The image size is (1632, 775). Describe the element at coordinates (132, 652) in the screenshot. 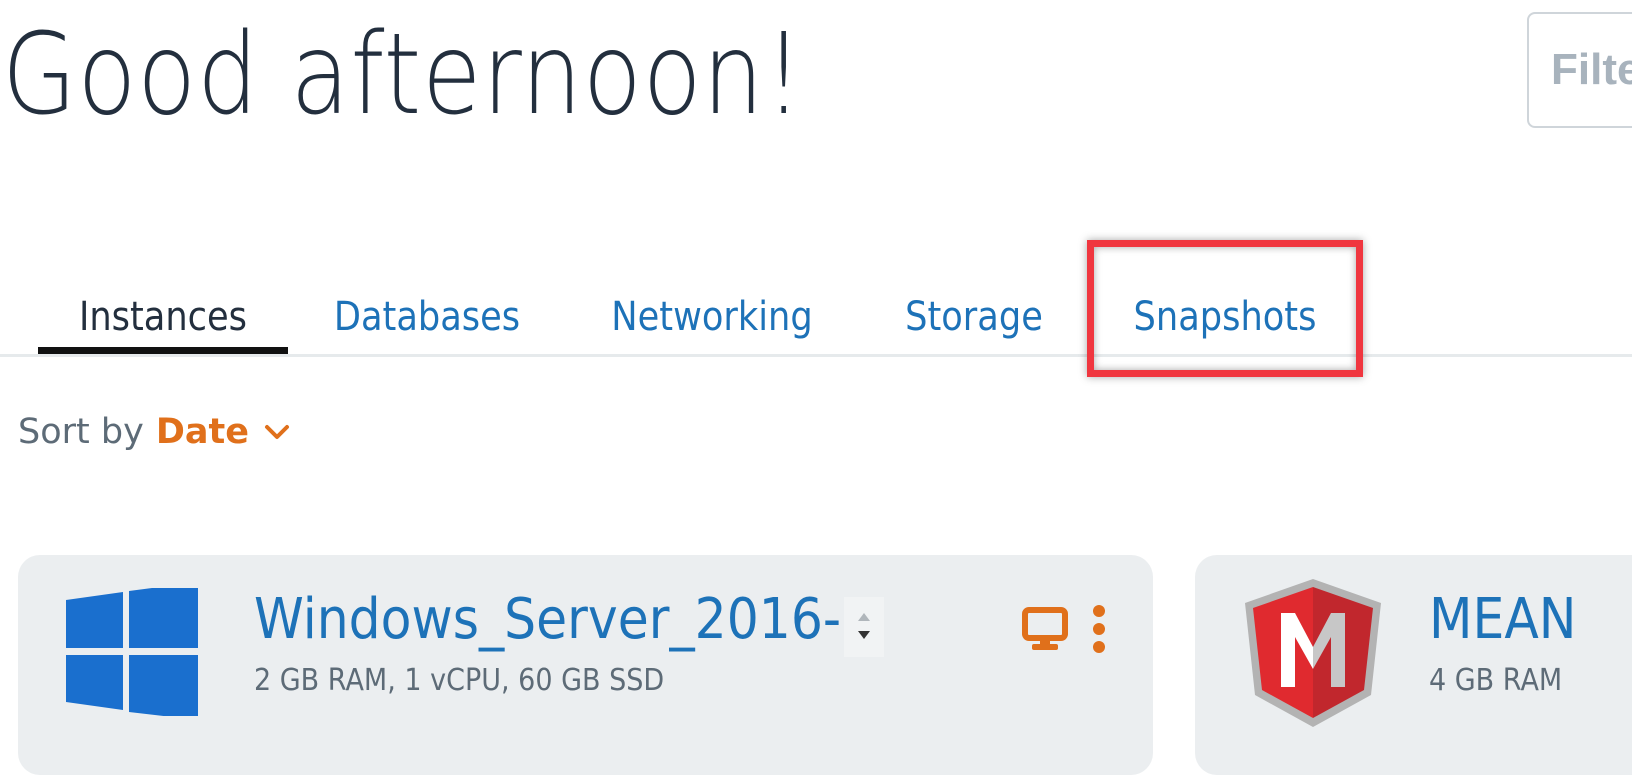

I see `windows-logo-icon` at that location.